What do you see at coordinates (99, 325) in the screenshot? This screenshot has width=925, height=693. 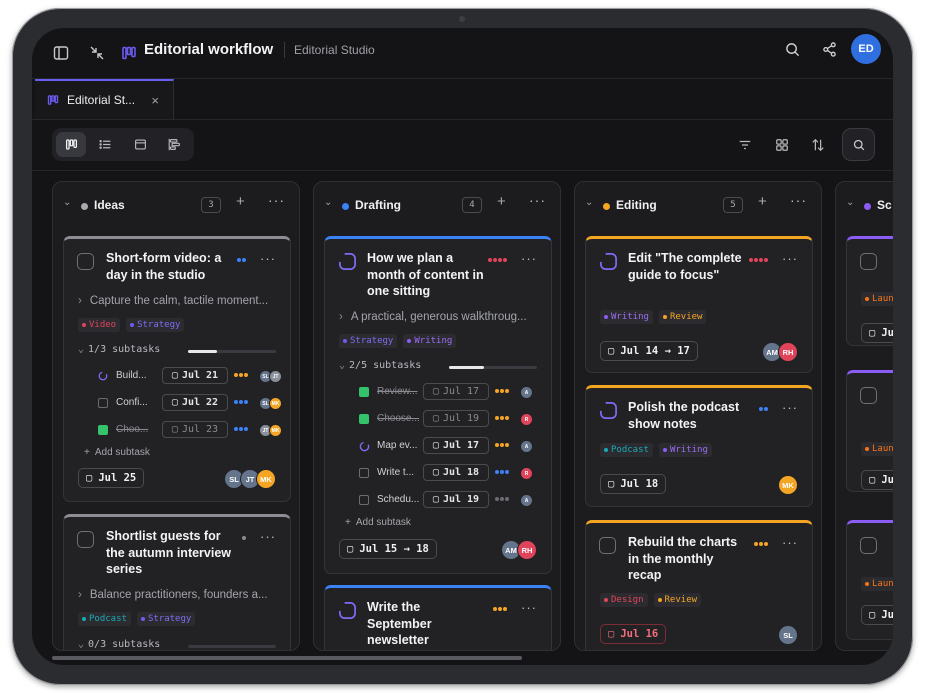 I see `tag: Video` at bounding box center [99, 325].